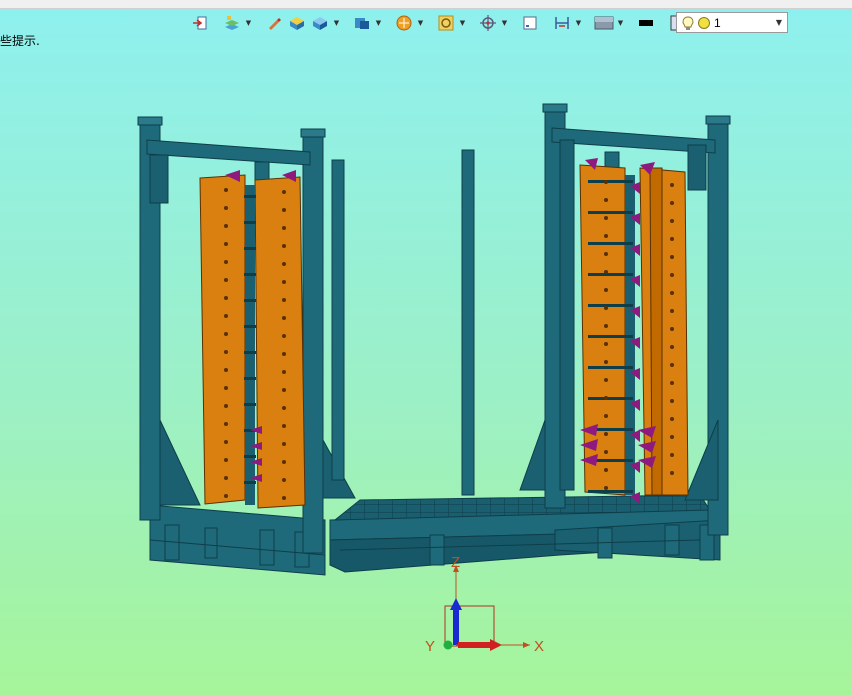 The image size is (852, 695). Describe the element at coordinates (435, 535) in the screenshot. I see `base-frame` at that location.